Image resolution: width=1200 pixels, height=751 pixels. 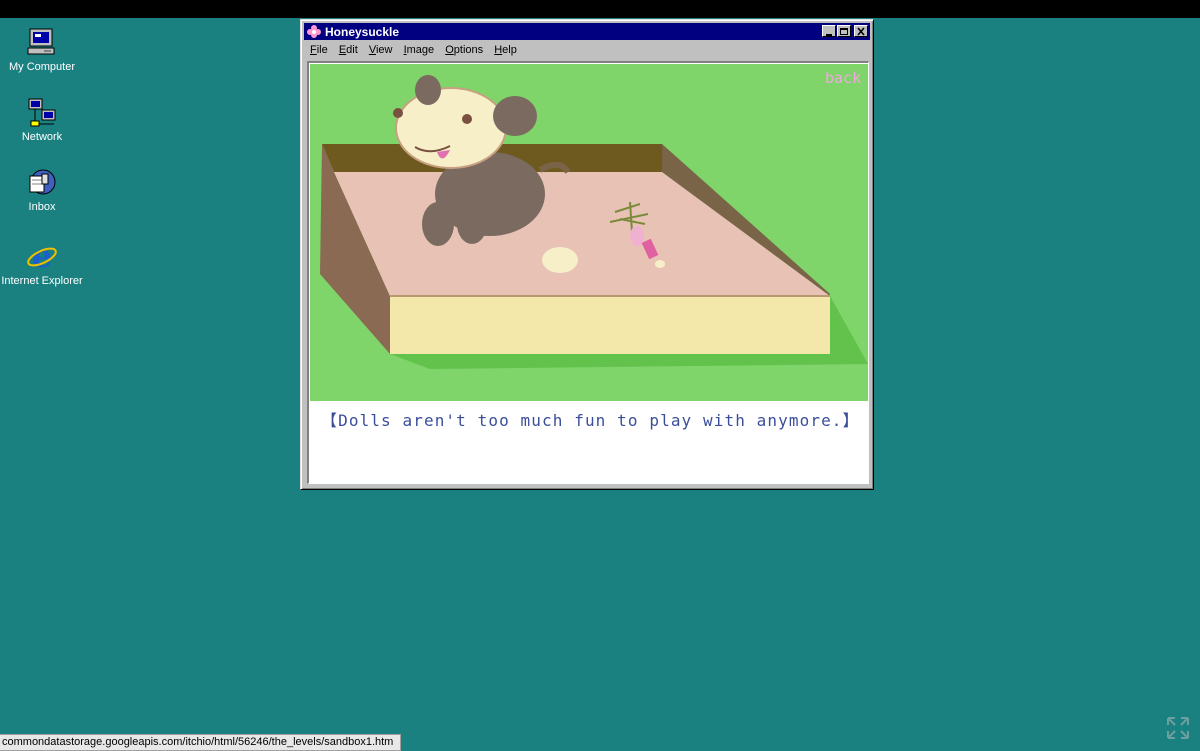 I want to click on maximize-icon, so click(x=844, y=31).